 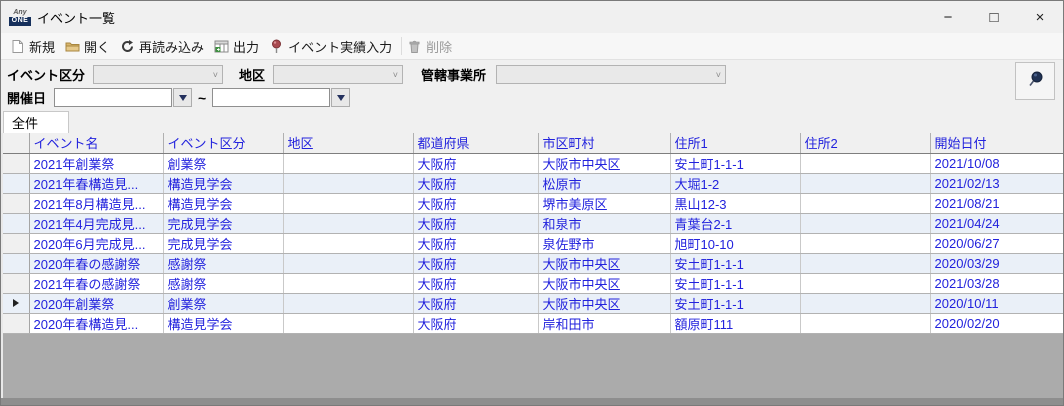 I want to click on pushpin-red-icon, so click(x=276, y=46).